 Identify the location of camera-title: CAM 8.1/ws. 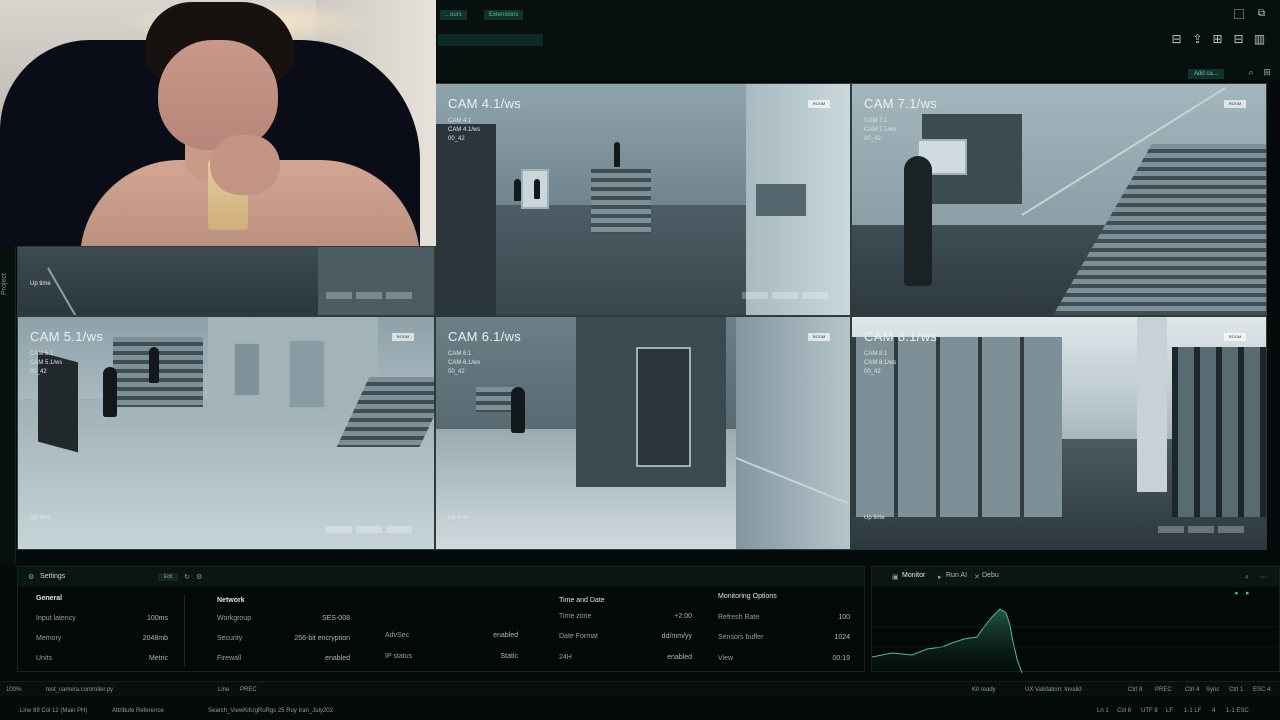
(901, 336).